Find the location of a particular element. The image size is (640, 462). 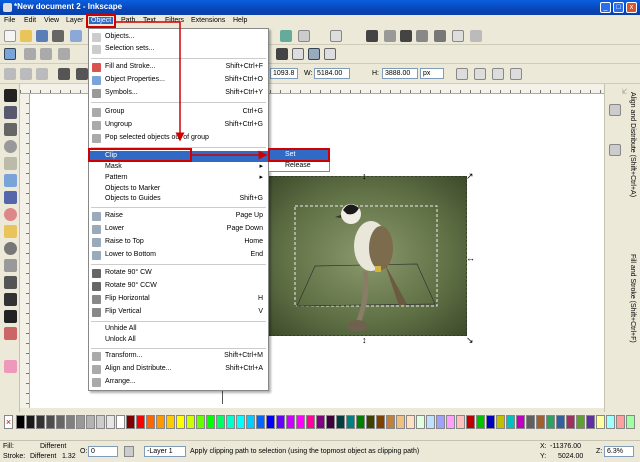

arrow-object-to-clip is located at coordinates (150, 81).